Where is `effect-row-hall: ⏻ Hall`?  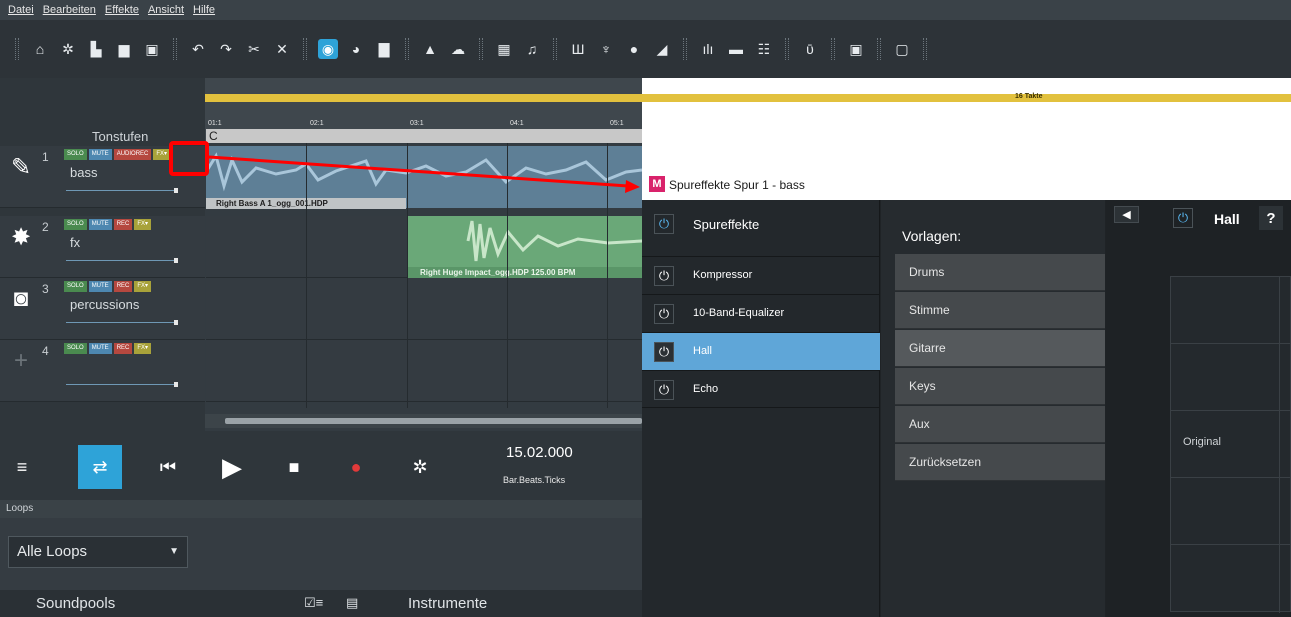
effect-row-hall: ⏻ Hall is located at coordinates (761, 351).